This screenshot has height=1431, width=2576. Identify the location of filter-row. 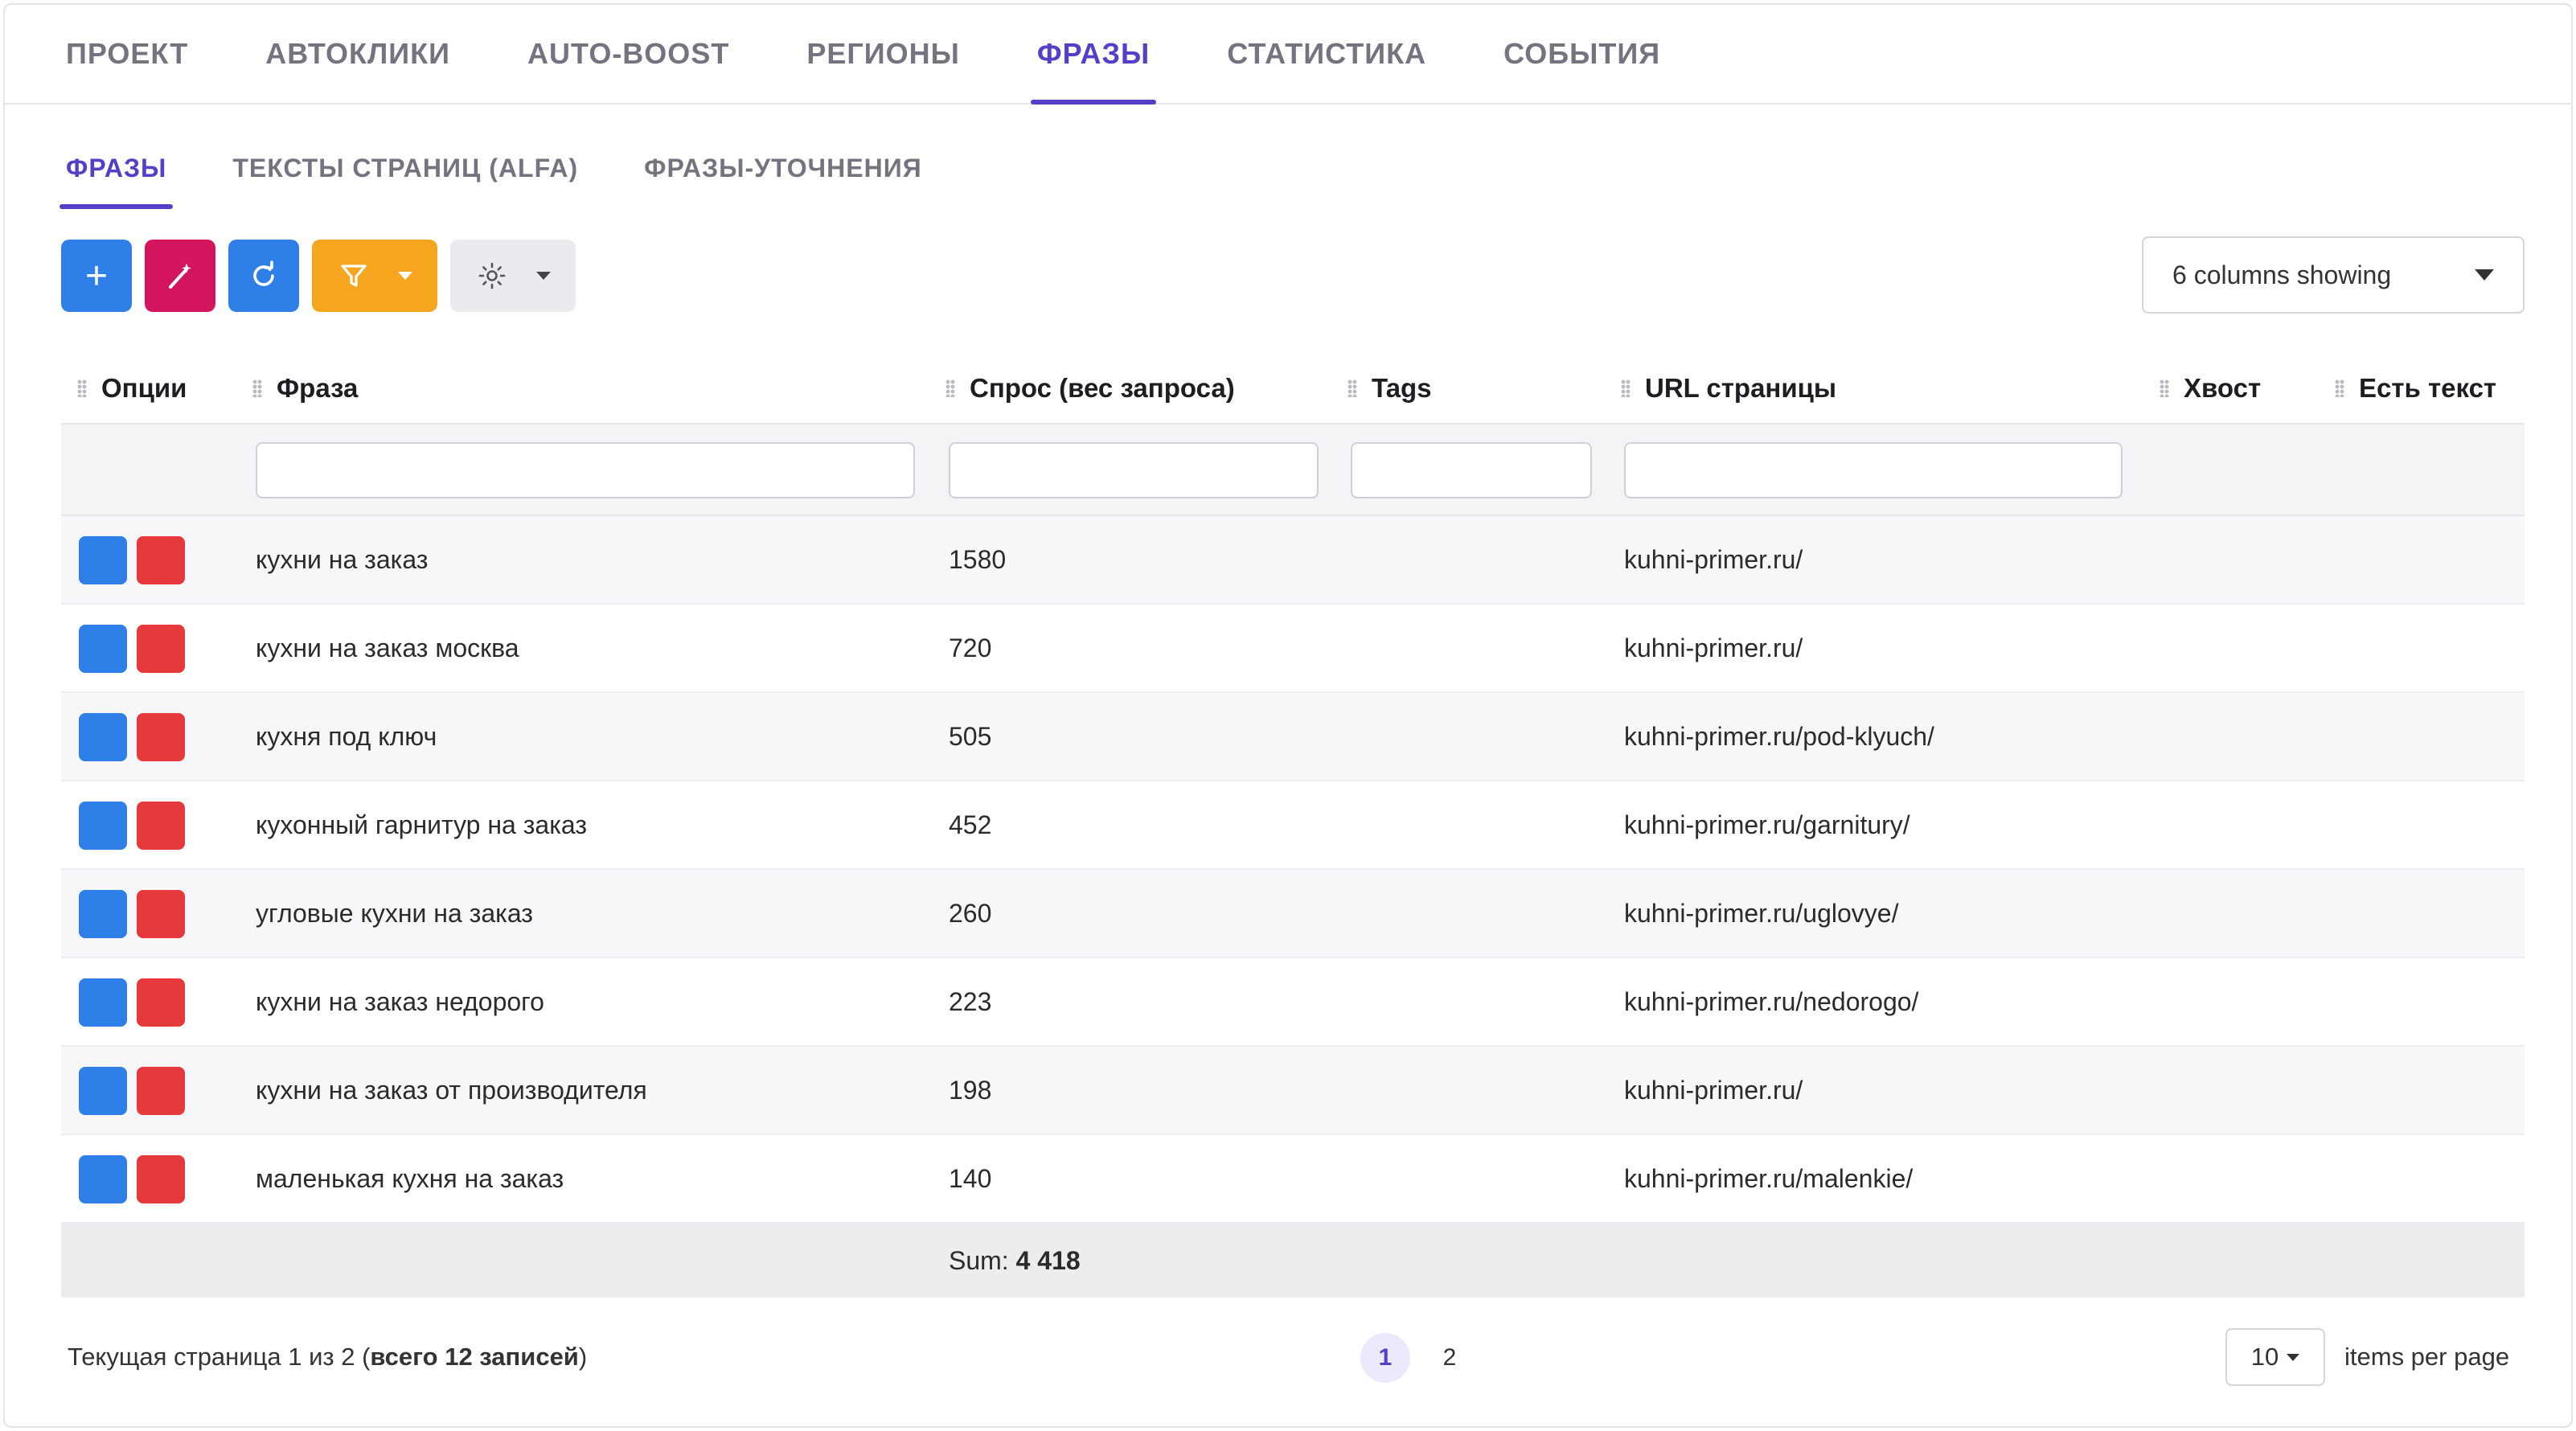
(1293, 470).